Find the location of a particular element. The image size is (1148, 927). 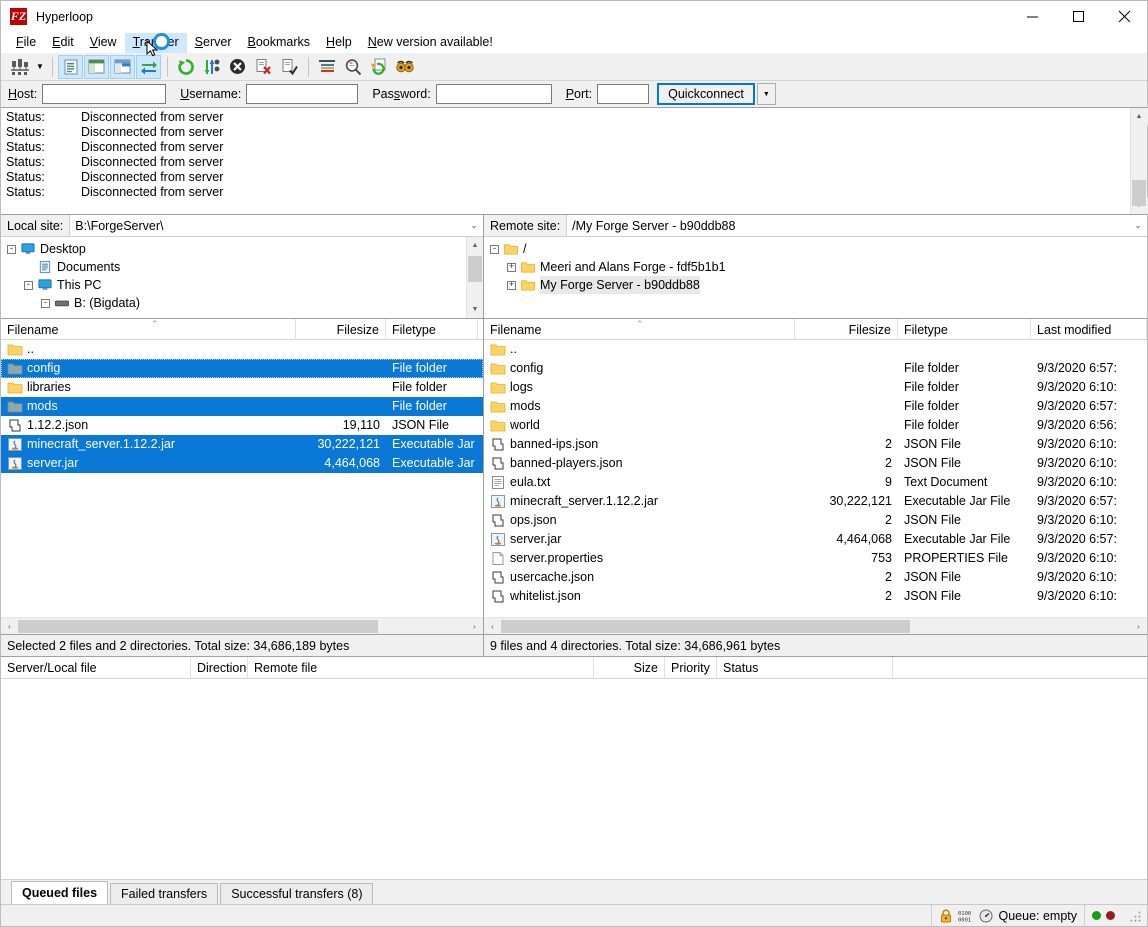

port-input is located at coordinates (623, 94).